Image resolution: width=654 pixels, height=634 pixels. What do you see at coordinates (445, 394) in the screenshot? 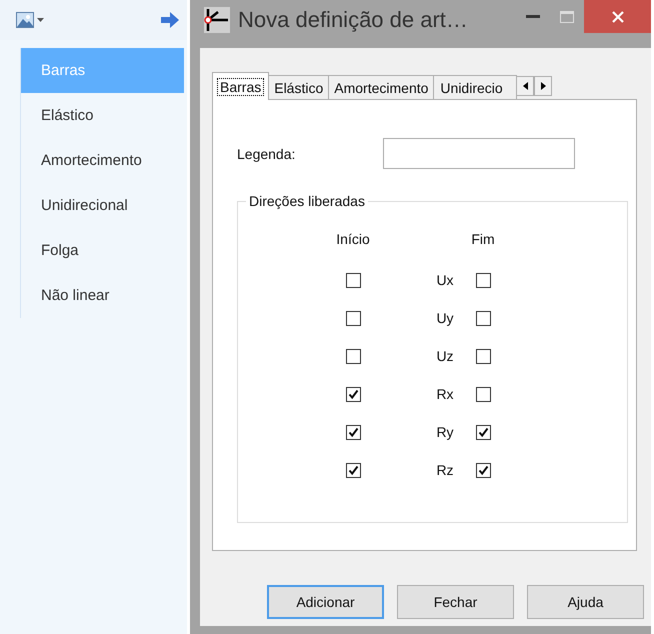
I see `row-label: Rx` at bounding box center [445, 394].